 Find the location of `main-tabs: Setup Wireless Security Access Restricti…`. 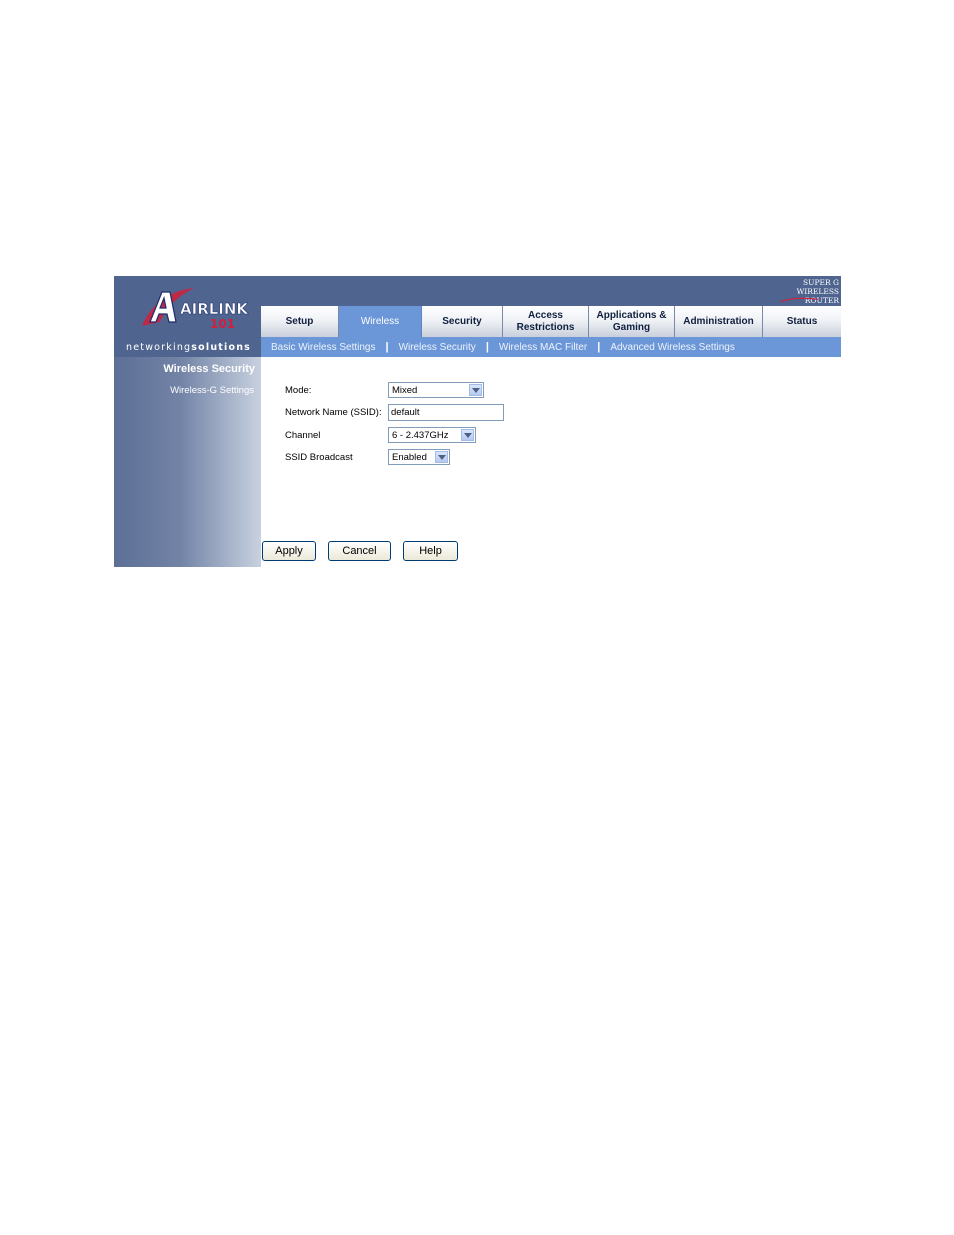

main-tabs: Setup Wireless Security Access Restricti… is located at coordinates (551, 321).